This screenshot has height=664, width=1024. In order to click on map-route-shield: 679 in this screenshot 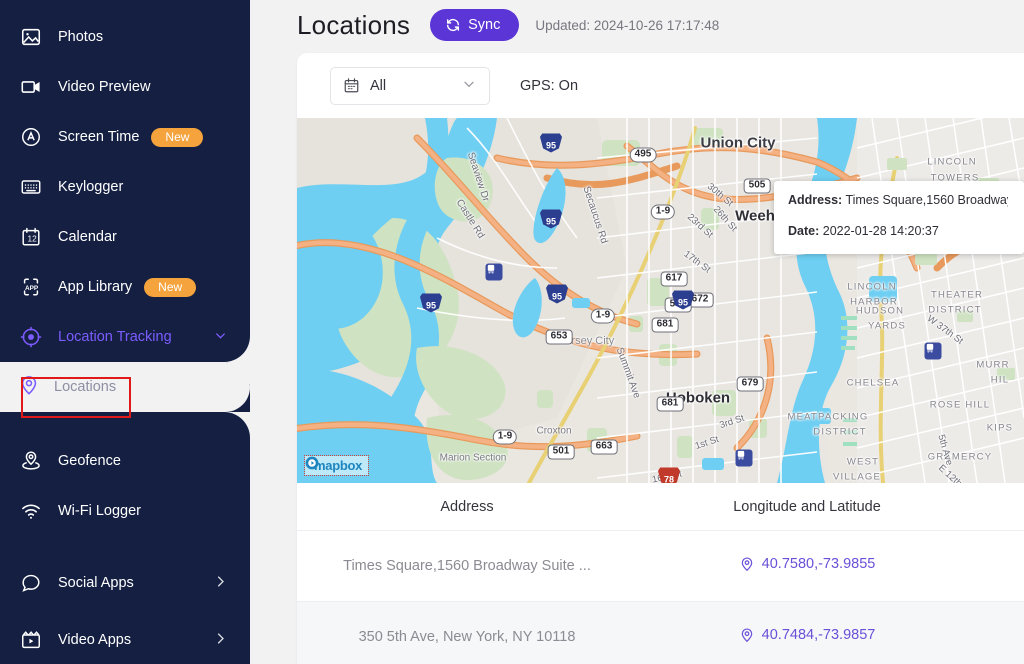, I will do `click(750, 384)`.